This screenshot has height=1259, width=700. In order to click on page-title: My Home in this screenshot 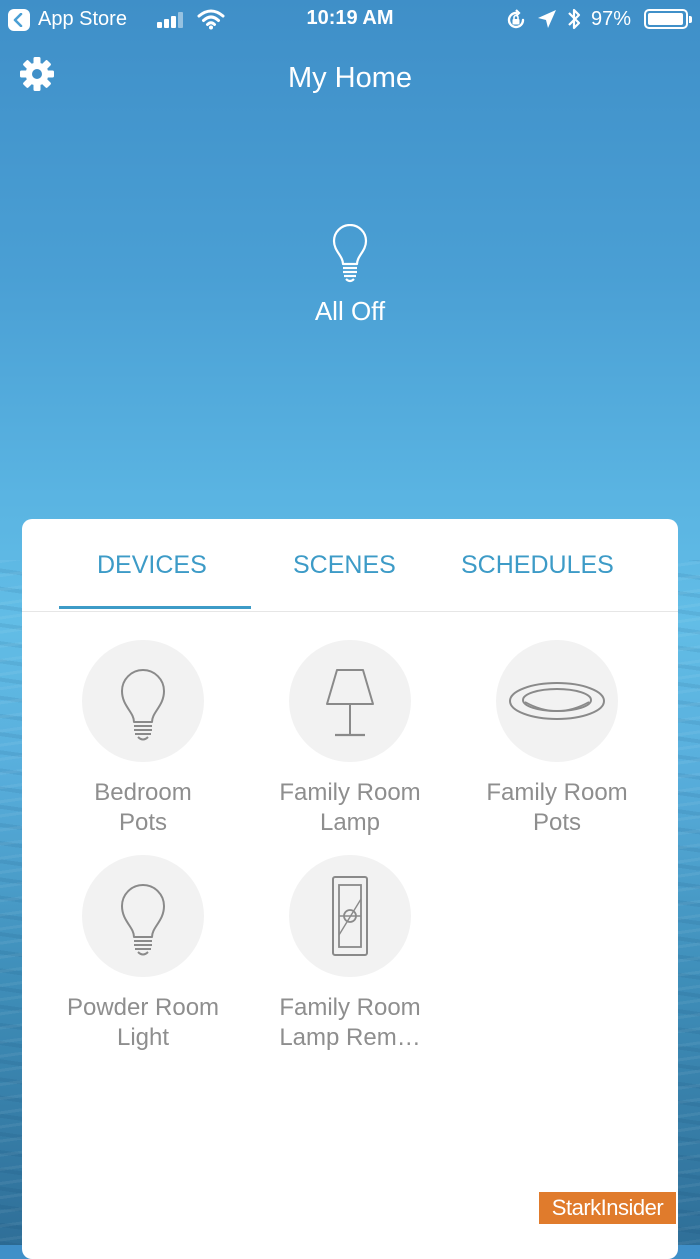, I will do `click(350, 78)`.